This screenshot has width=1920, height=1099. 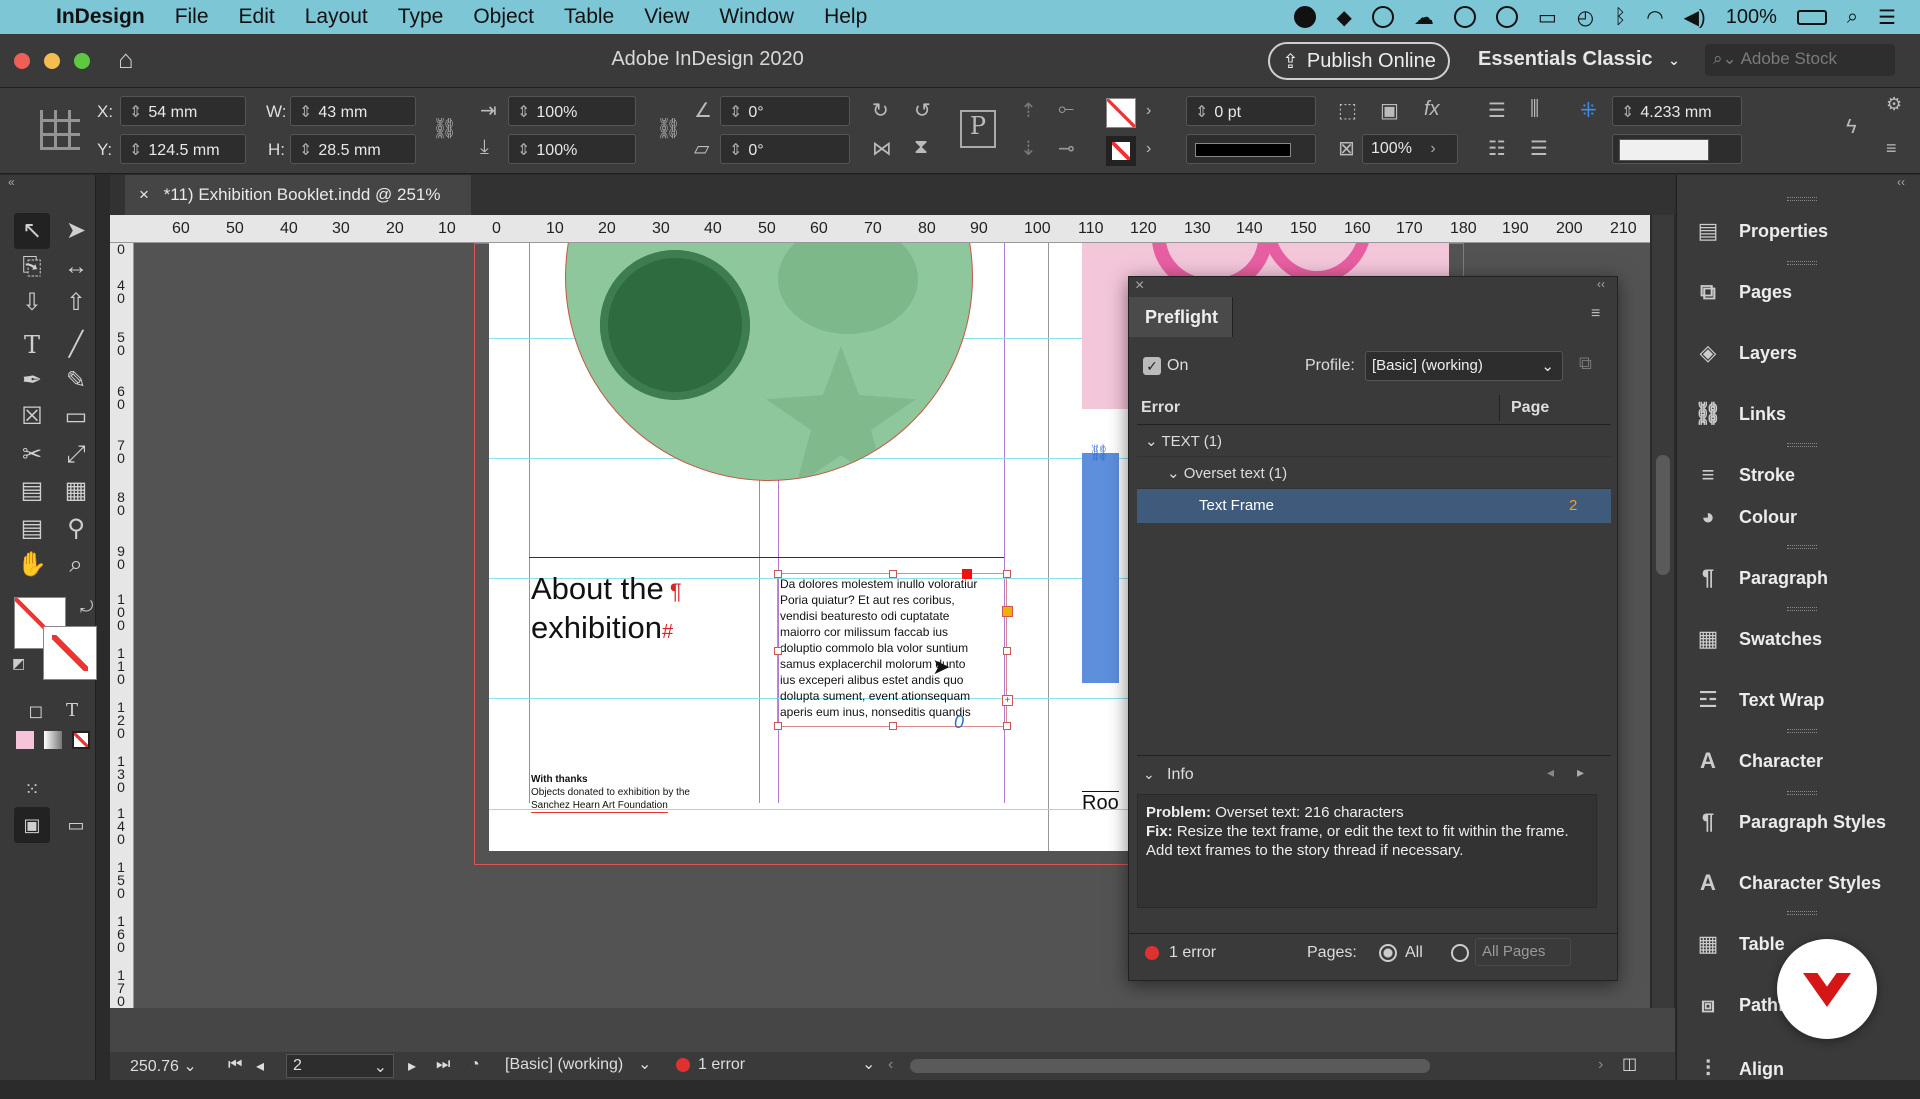 What do you see at coordinates (1066, 109) in the screenshot?
I see `select-previous-icon: ⟜` at bounding box center [1066, 109].